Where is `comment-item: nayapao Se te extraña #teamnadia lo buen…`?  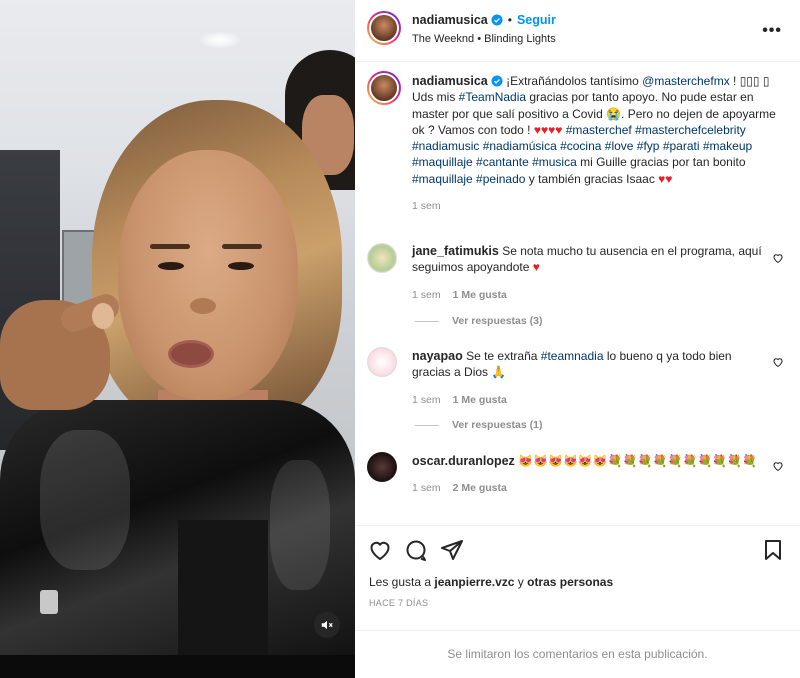
comment-item: nayapao Se te extraña #teamnadia lo buen… is located at coordinates (592, 378).